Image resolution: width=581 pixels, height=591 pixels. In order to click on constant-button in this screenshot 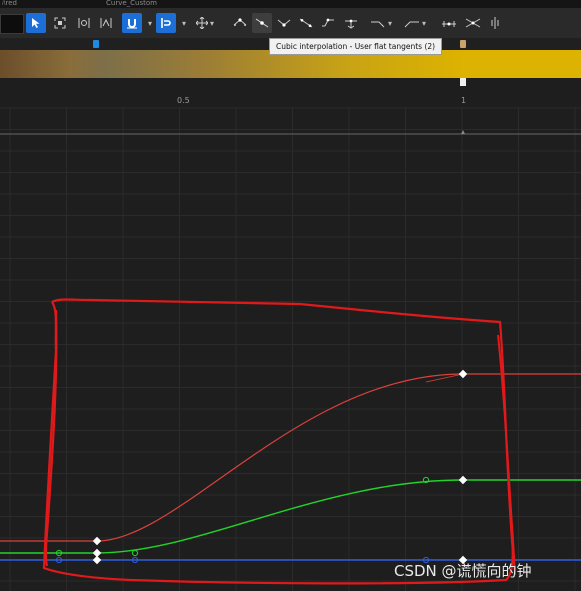, I will do `click(328, 23)`.